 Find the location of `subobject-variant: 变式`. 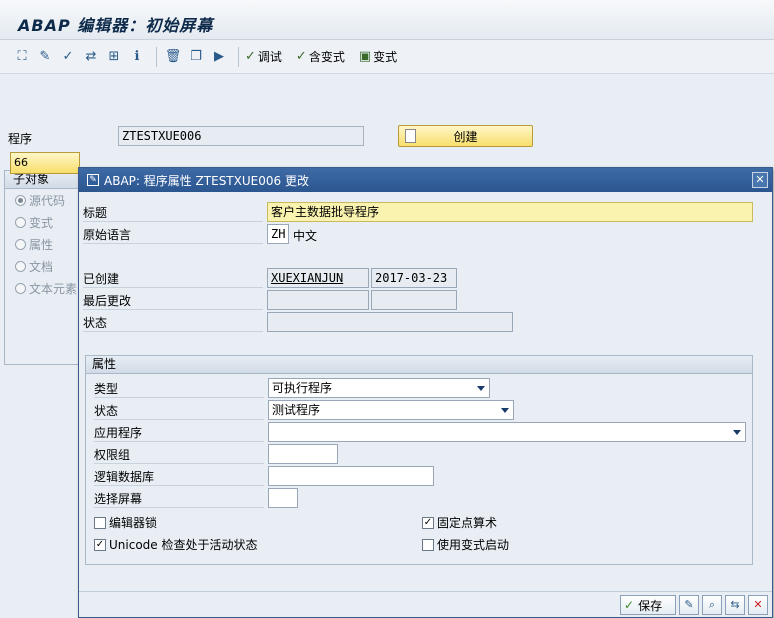

subobject-variant: 变式 is located at coordinates (43, 222).